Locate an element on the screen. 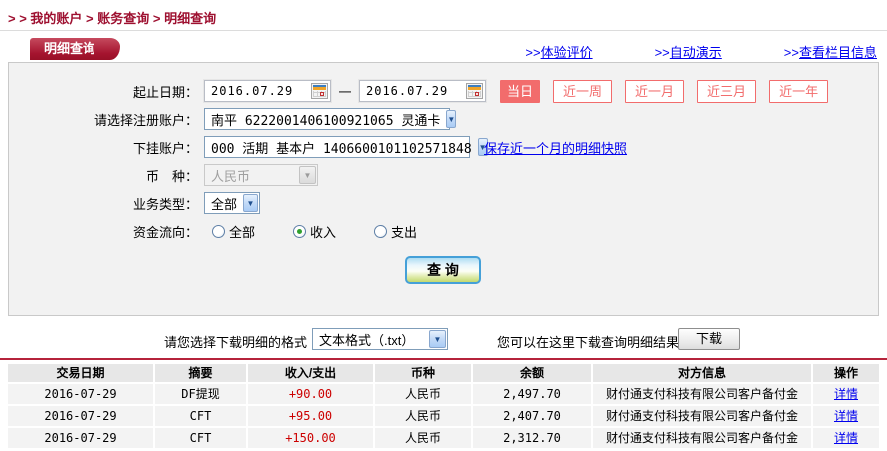 This screenshot has width=887, height=451. breadcrumb-item-account-query: 账务查询 is located at coordinates (123, 18).